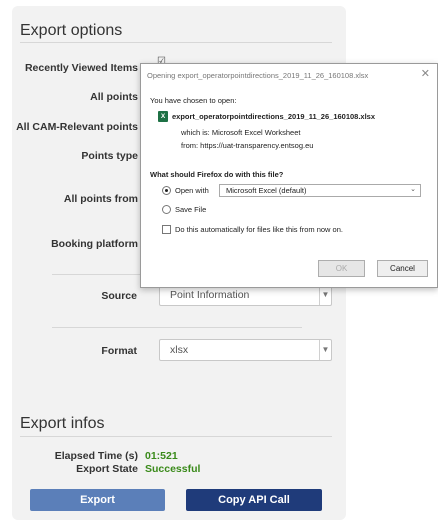 This screenshot has width=438, height=520. What do you see at coordinates (77, 127) in the screenshot?
I see `all-cam-relevant-label: All CAM-Relevant points` at bounding box center [77, 127].